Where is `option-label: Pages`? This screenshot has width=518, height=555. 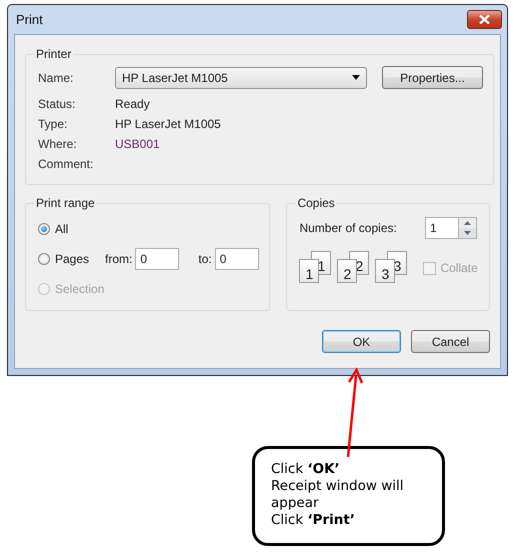
option-label: Pages is located at coordinates (72, 259).